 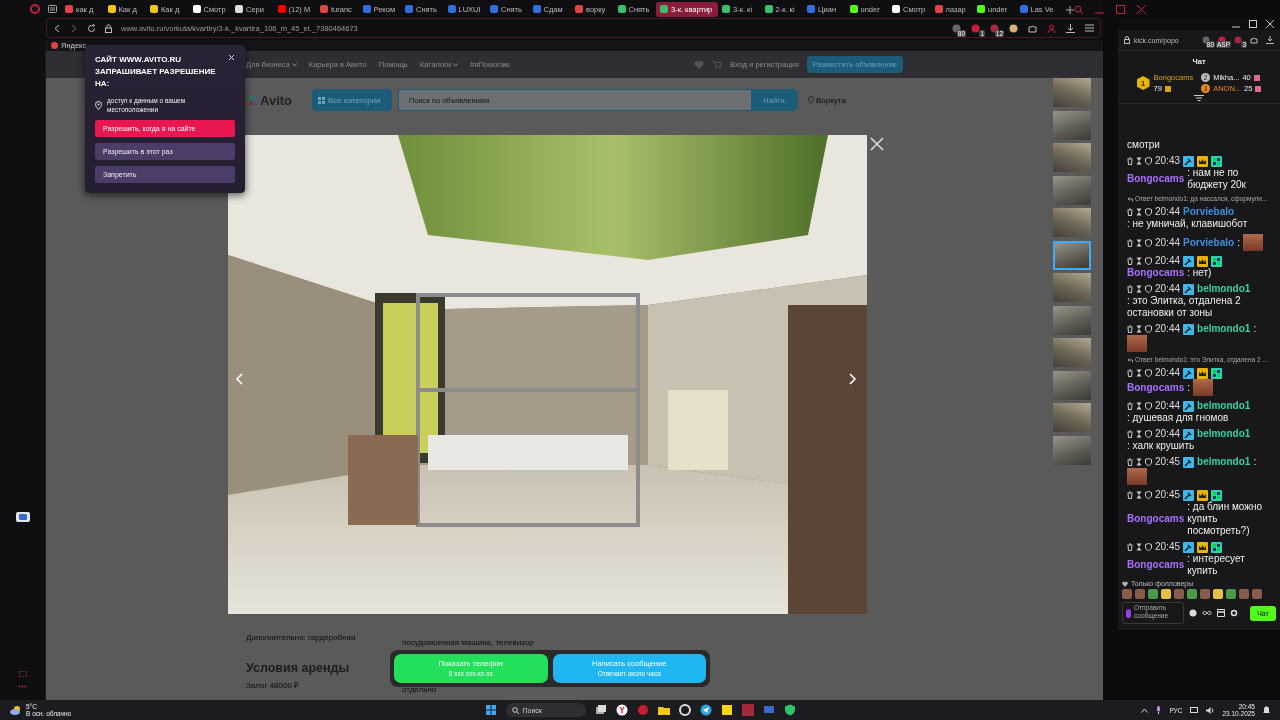 I want to click on chevron-right-icon, so click(x=853, y=378).